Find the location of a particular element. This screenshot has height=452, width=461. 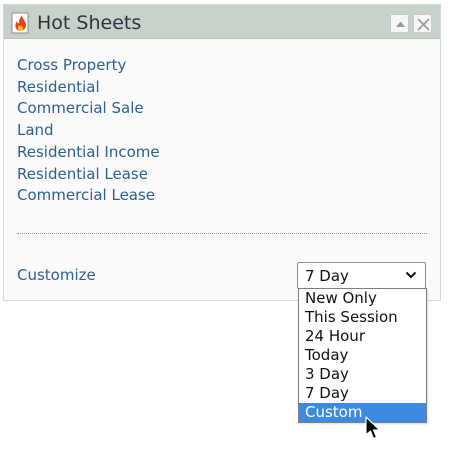

link-residential-lease: Residential Lease is located at coordinates (88, 175).